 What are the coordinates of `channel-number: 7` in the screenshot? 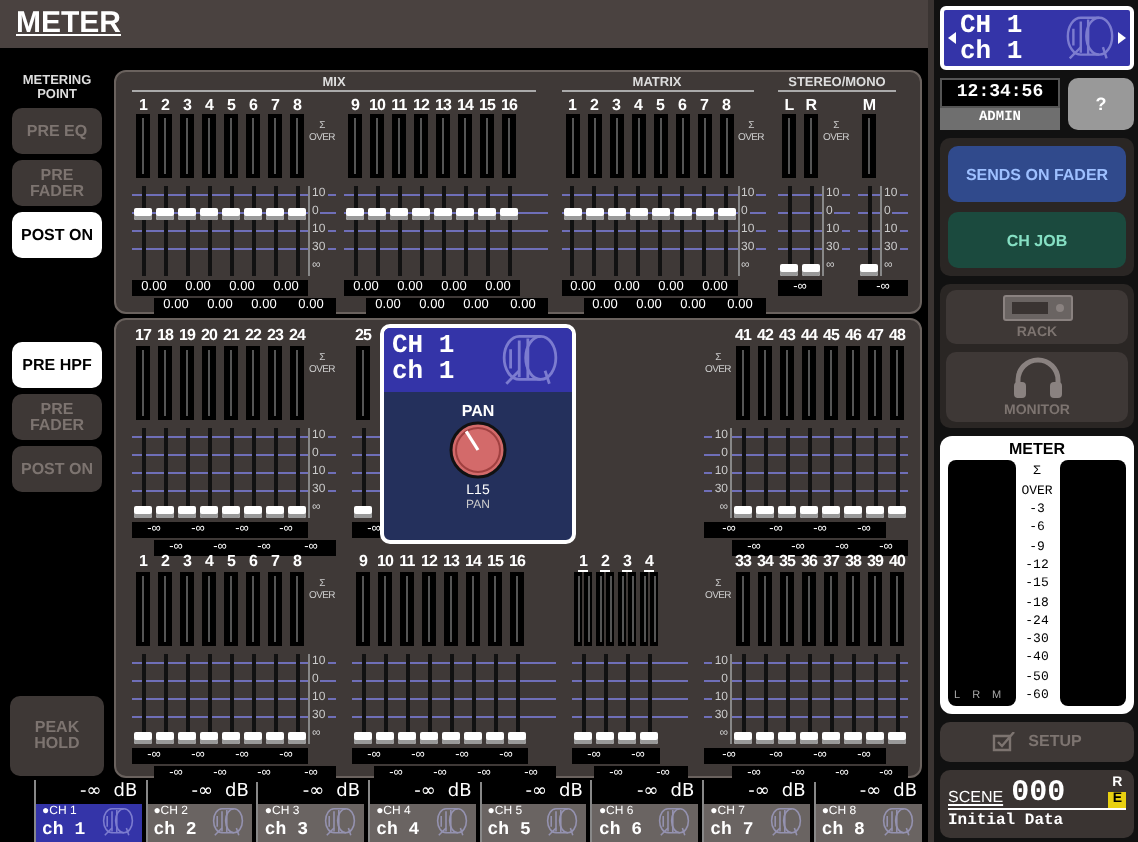 It's located at (704, 105).